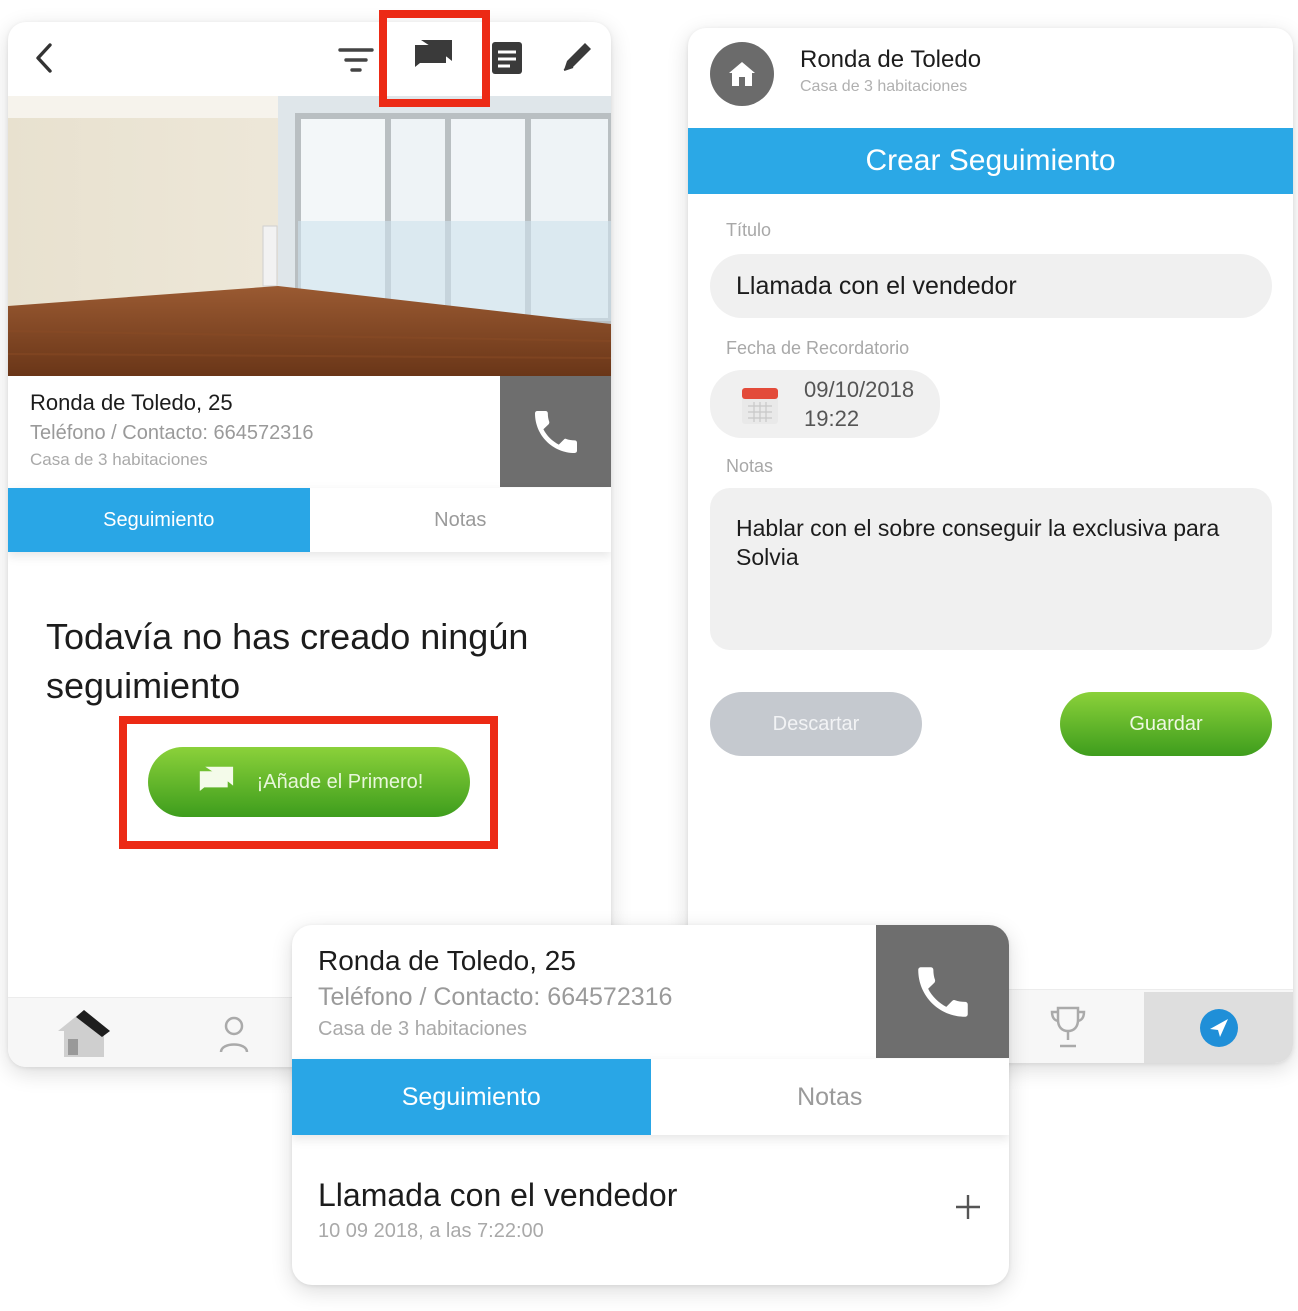 The image size is (1298, 1311). Describe the element at coordinates (750, 466) in the screenshot. I see `notas-label: Notas` at that location.